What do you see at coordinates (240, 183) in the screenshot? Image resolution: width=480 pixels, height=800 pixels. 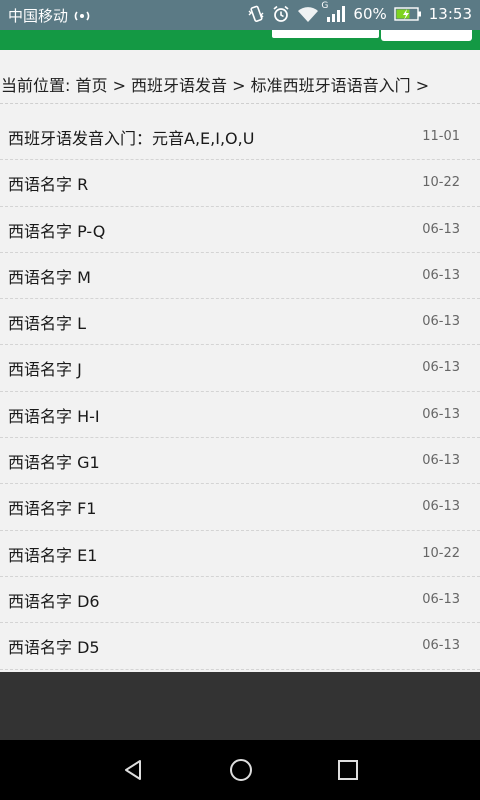 I see `list-item: 西语名字 R 10-22` at bounding box center [240, 183].